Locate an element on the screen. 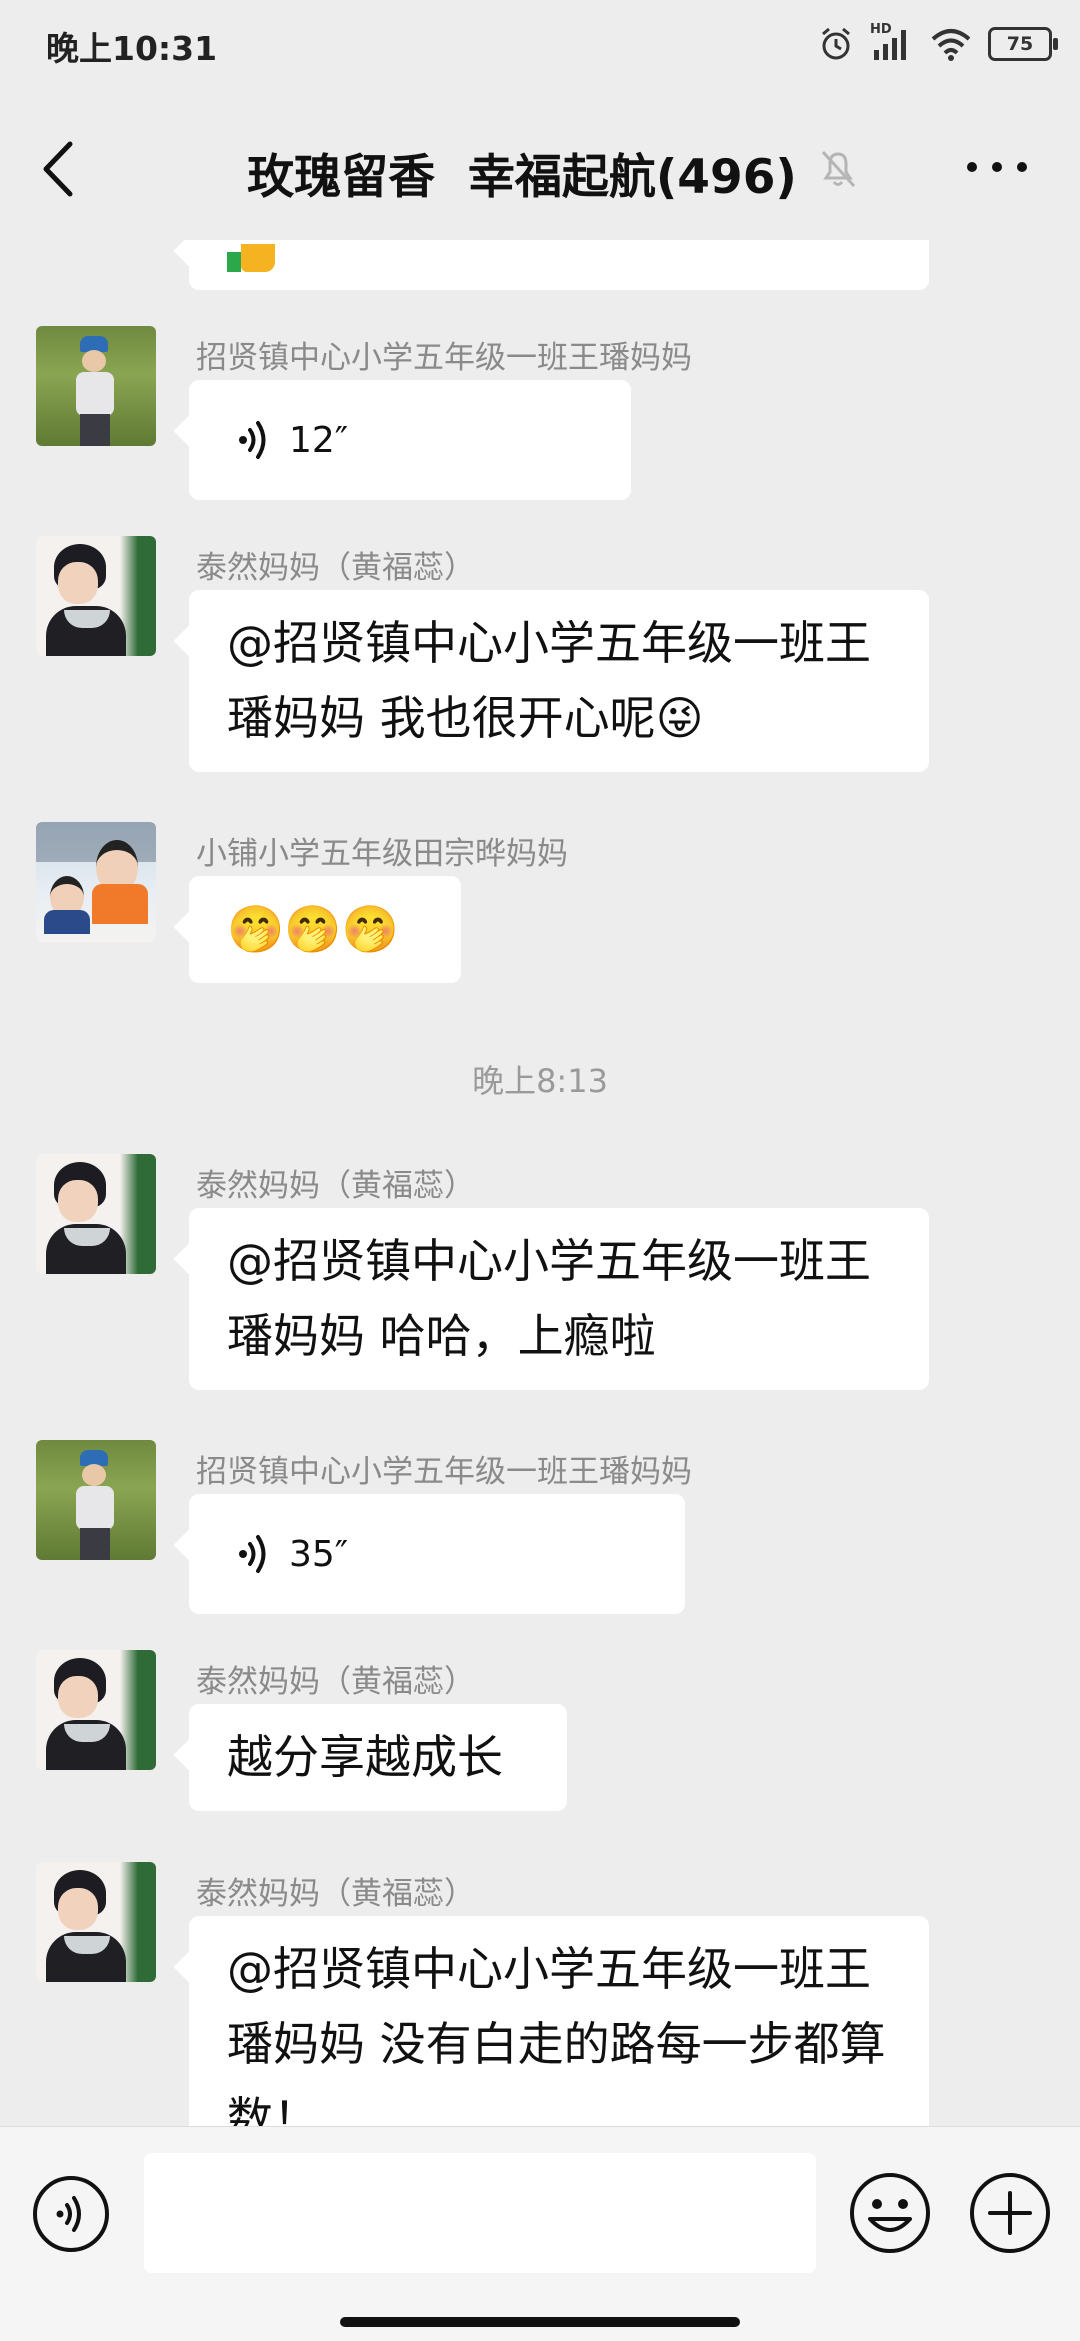 This screenshot has width=1080, height=2341. sticker-partial is located at coordinates (252, 259).